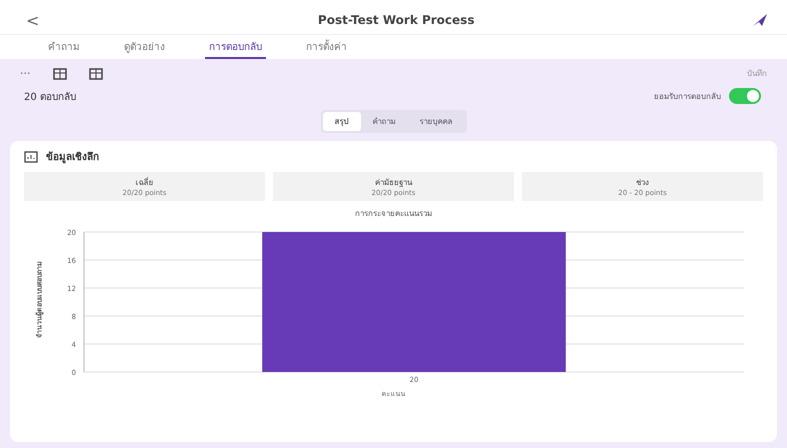  I want to click on view-segment: สรุป, so click(341, 121).